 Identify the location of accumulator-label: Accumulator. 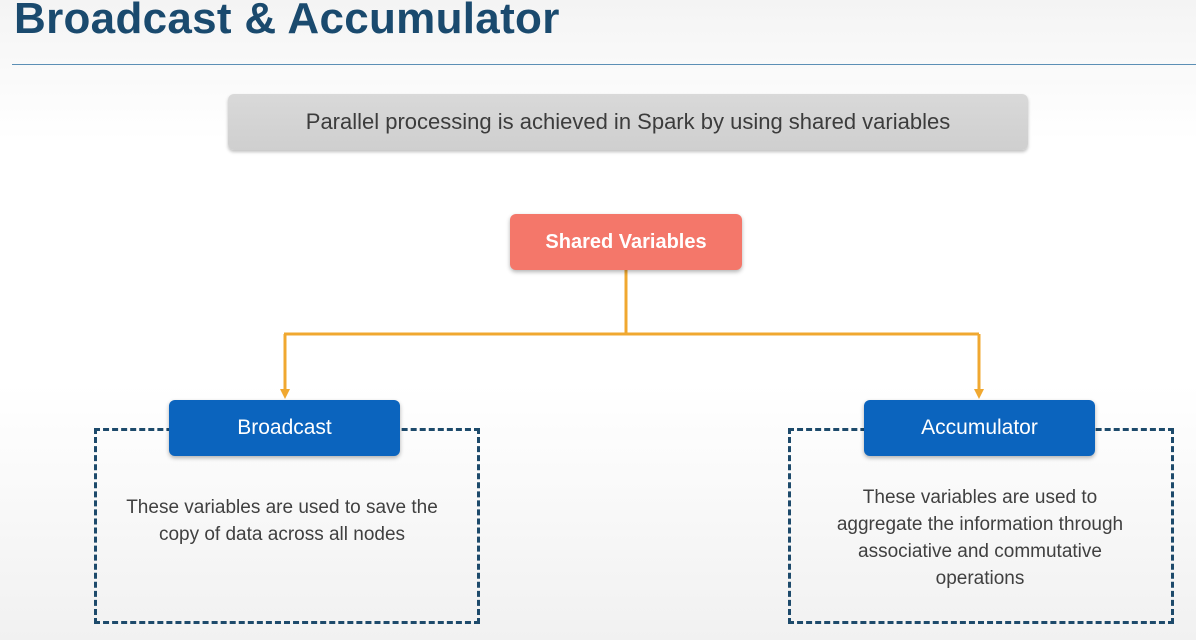
(979, 427).